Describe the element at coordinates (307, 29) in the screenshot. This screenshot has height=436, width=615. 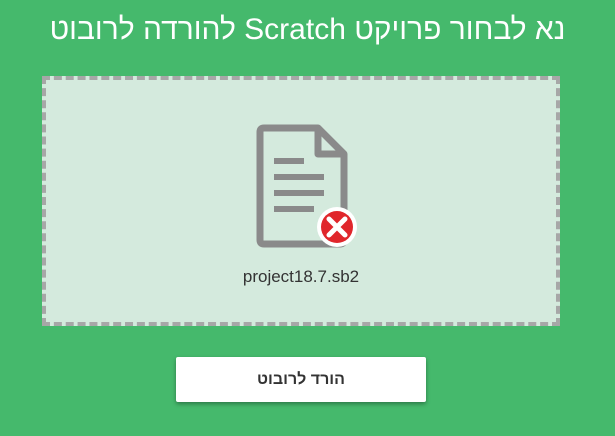
I see `page-title: נא לבחור פרויקט Scratch להורדה לרובוט` at that location.